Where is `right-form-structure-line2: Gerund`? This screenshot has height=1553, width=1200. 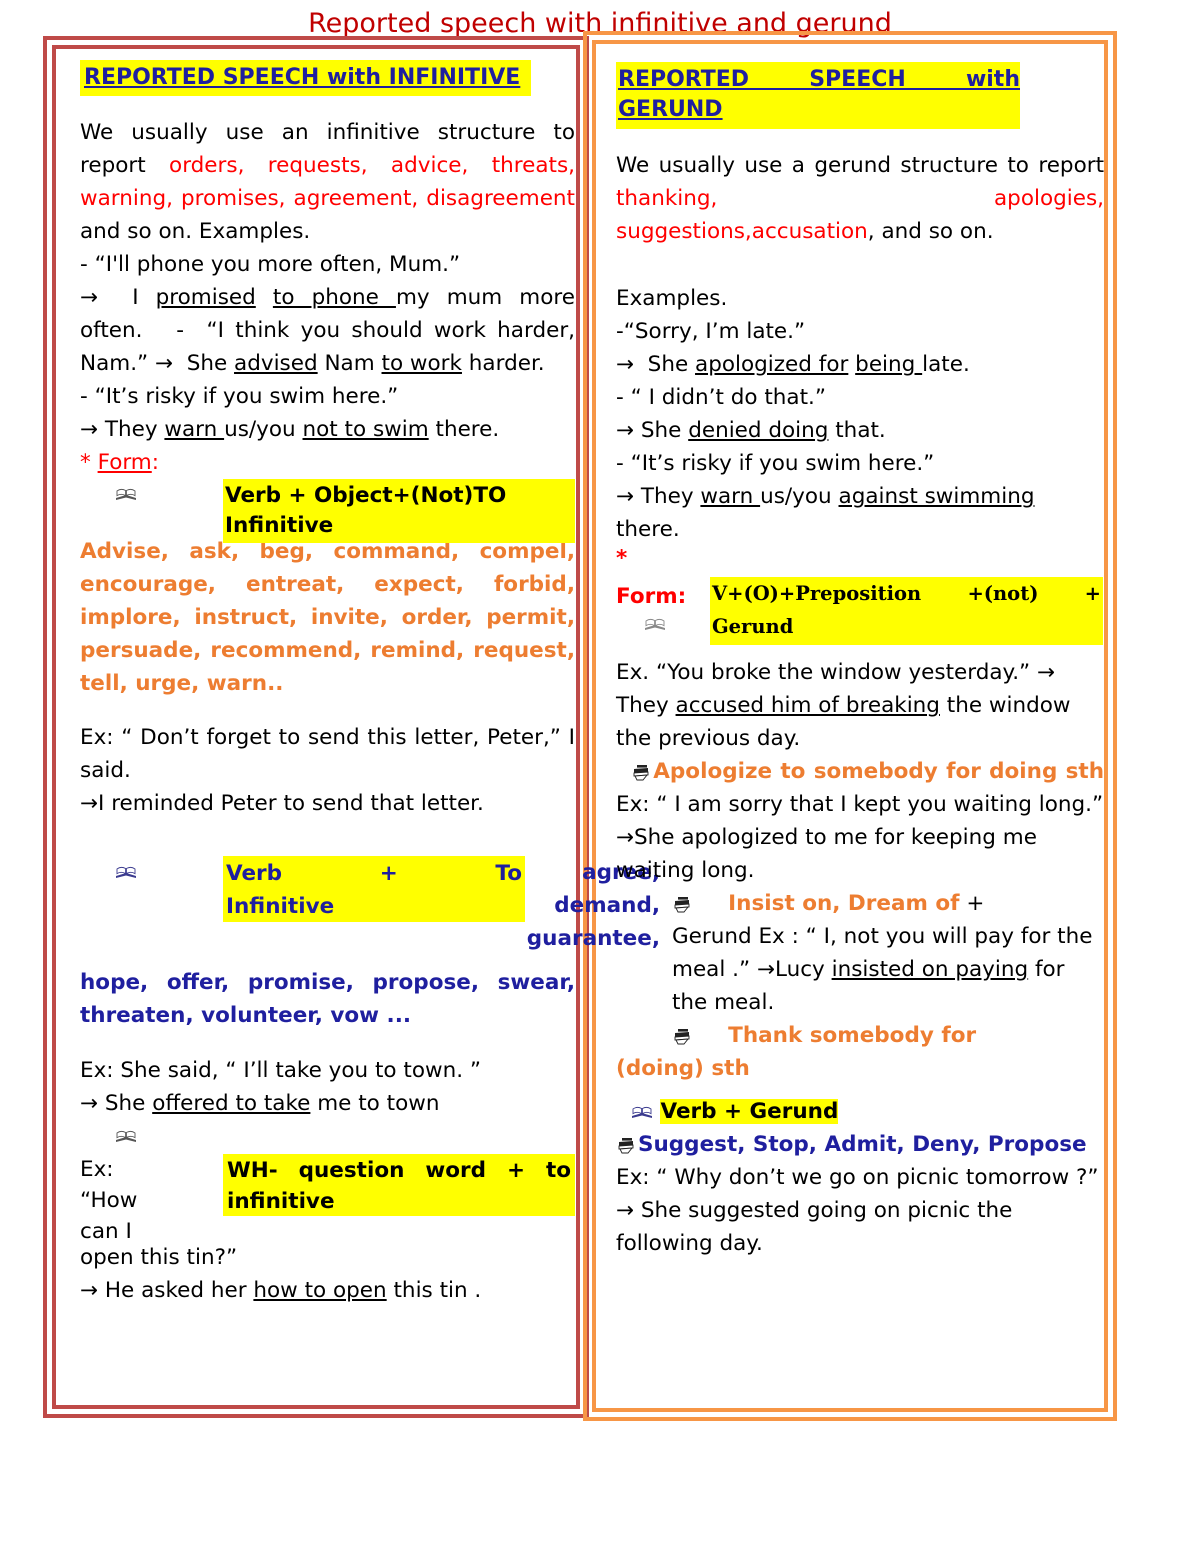 right-form-structure-line2: Gerund is located at coordinates (753, 626).